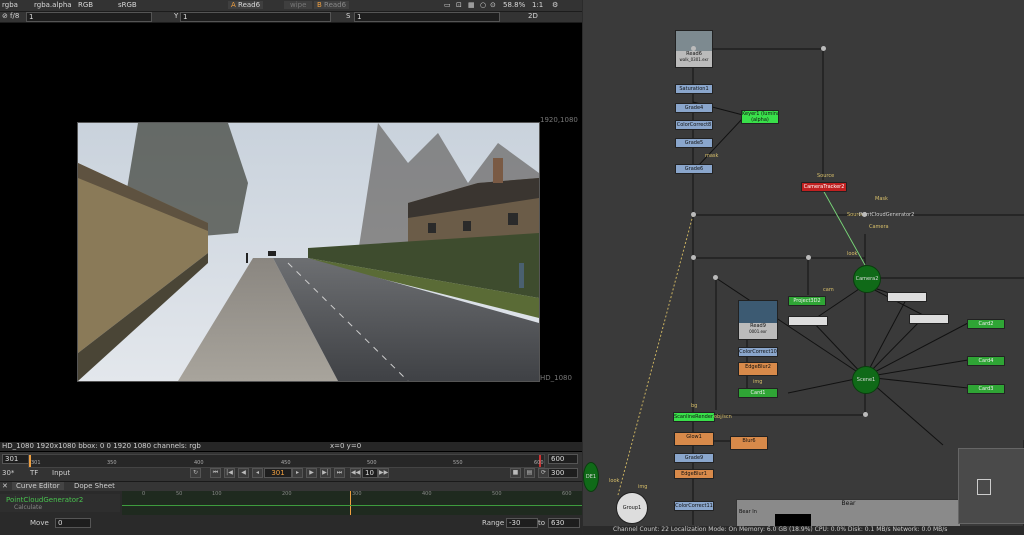  I want to click on grade6-node: Grade6, so click(694, 169).